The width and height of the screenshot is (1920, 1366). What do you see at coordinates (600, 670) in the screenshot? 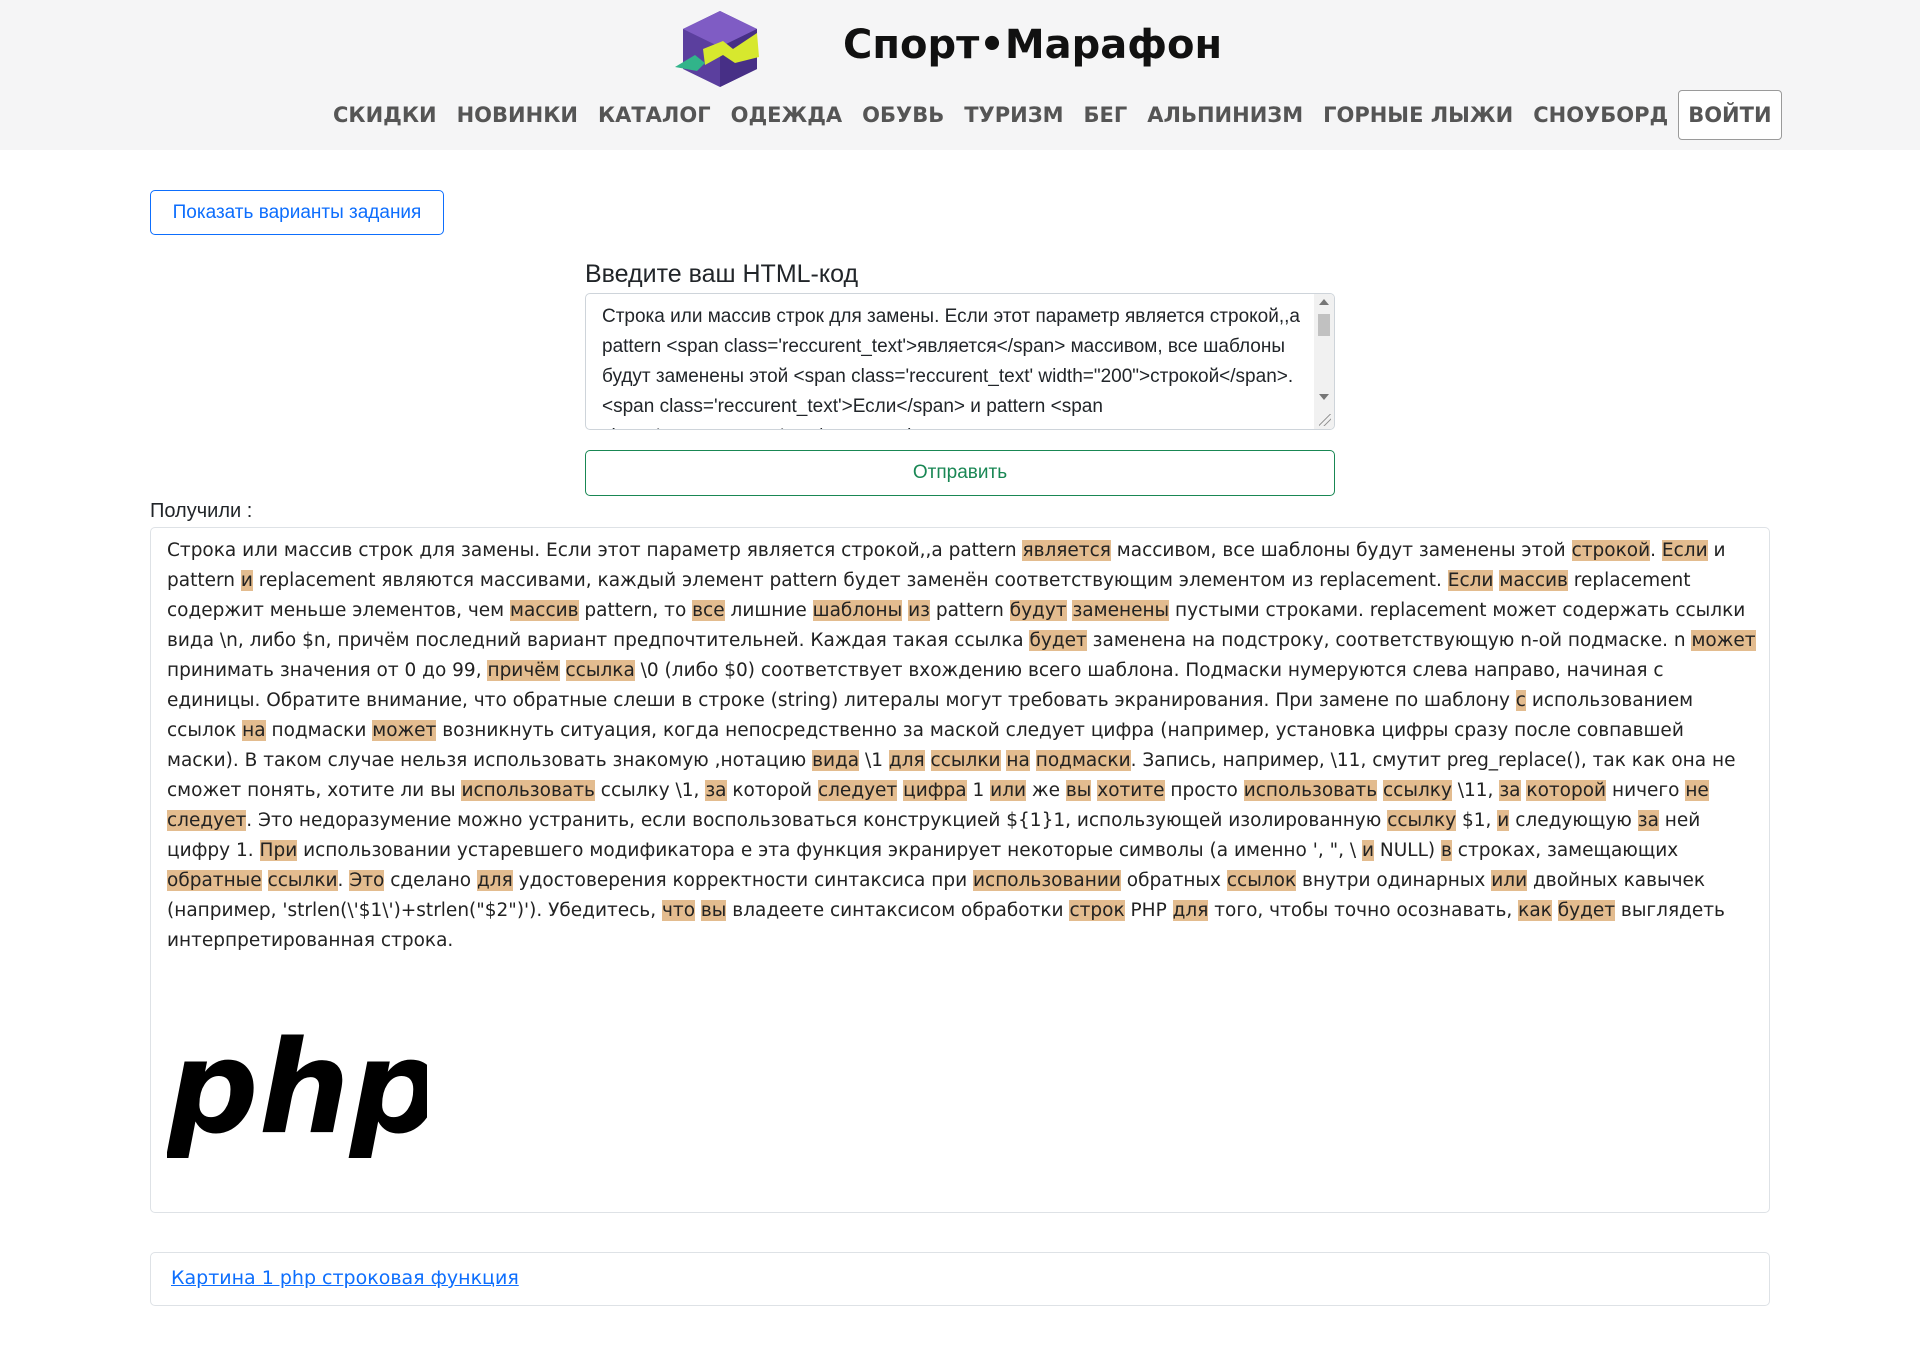
I see `highlighted-word: ссылка` at bounding box center [600, 670].